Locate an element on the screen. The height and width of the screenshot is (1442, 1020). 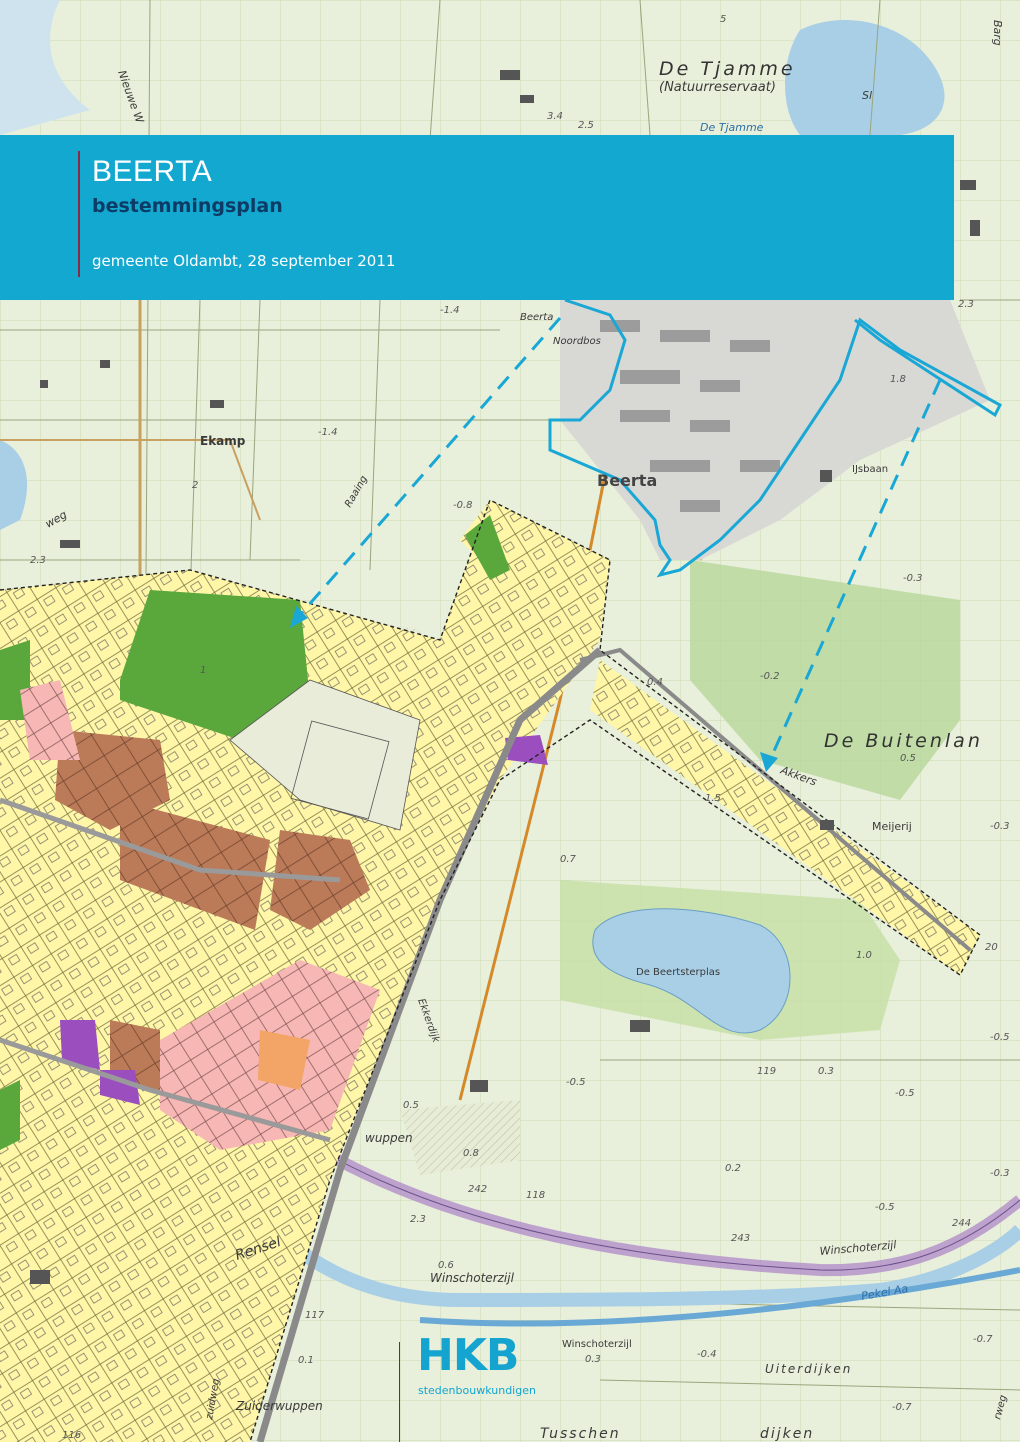
label-ekamp: Ekamp is located at coordinates (223, 441).